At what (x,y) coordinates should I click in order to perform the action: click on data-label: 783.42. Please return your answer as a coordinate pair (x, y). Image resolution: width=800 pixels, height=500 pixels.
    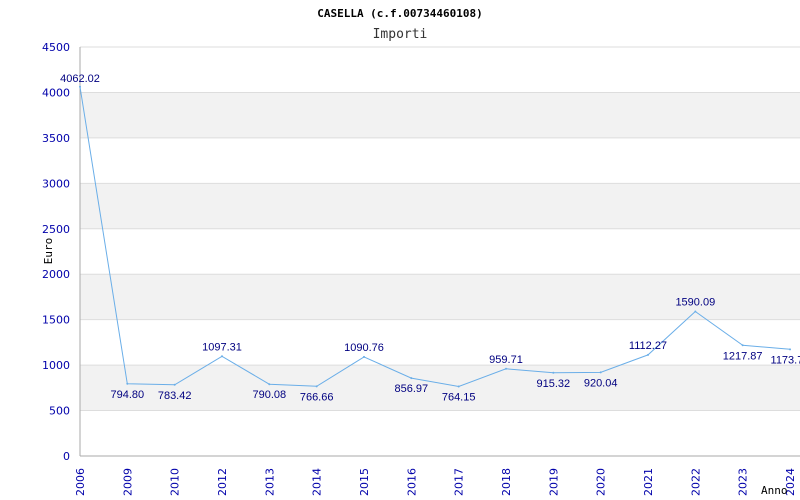
    Looking at the image, I should click on (175, 396).